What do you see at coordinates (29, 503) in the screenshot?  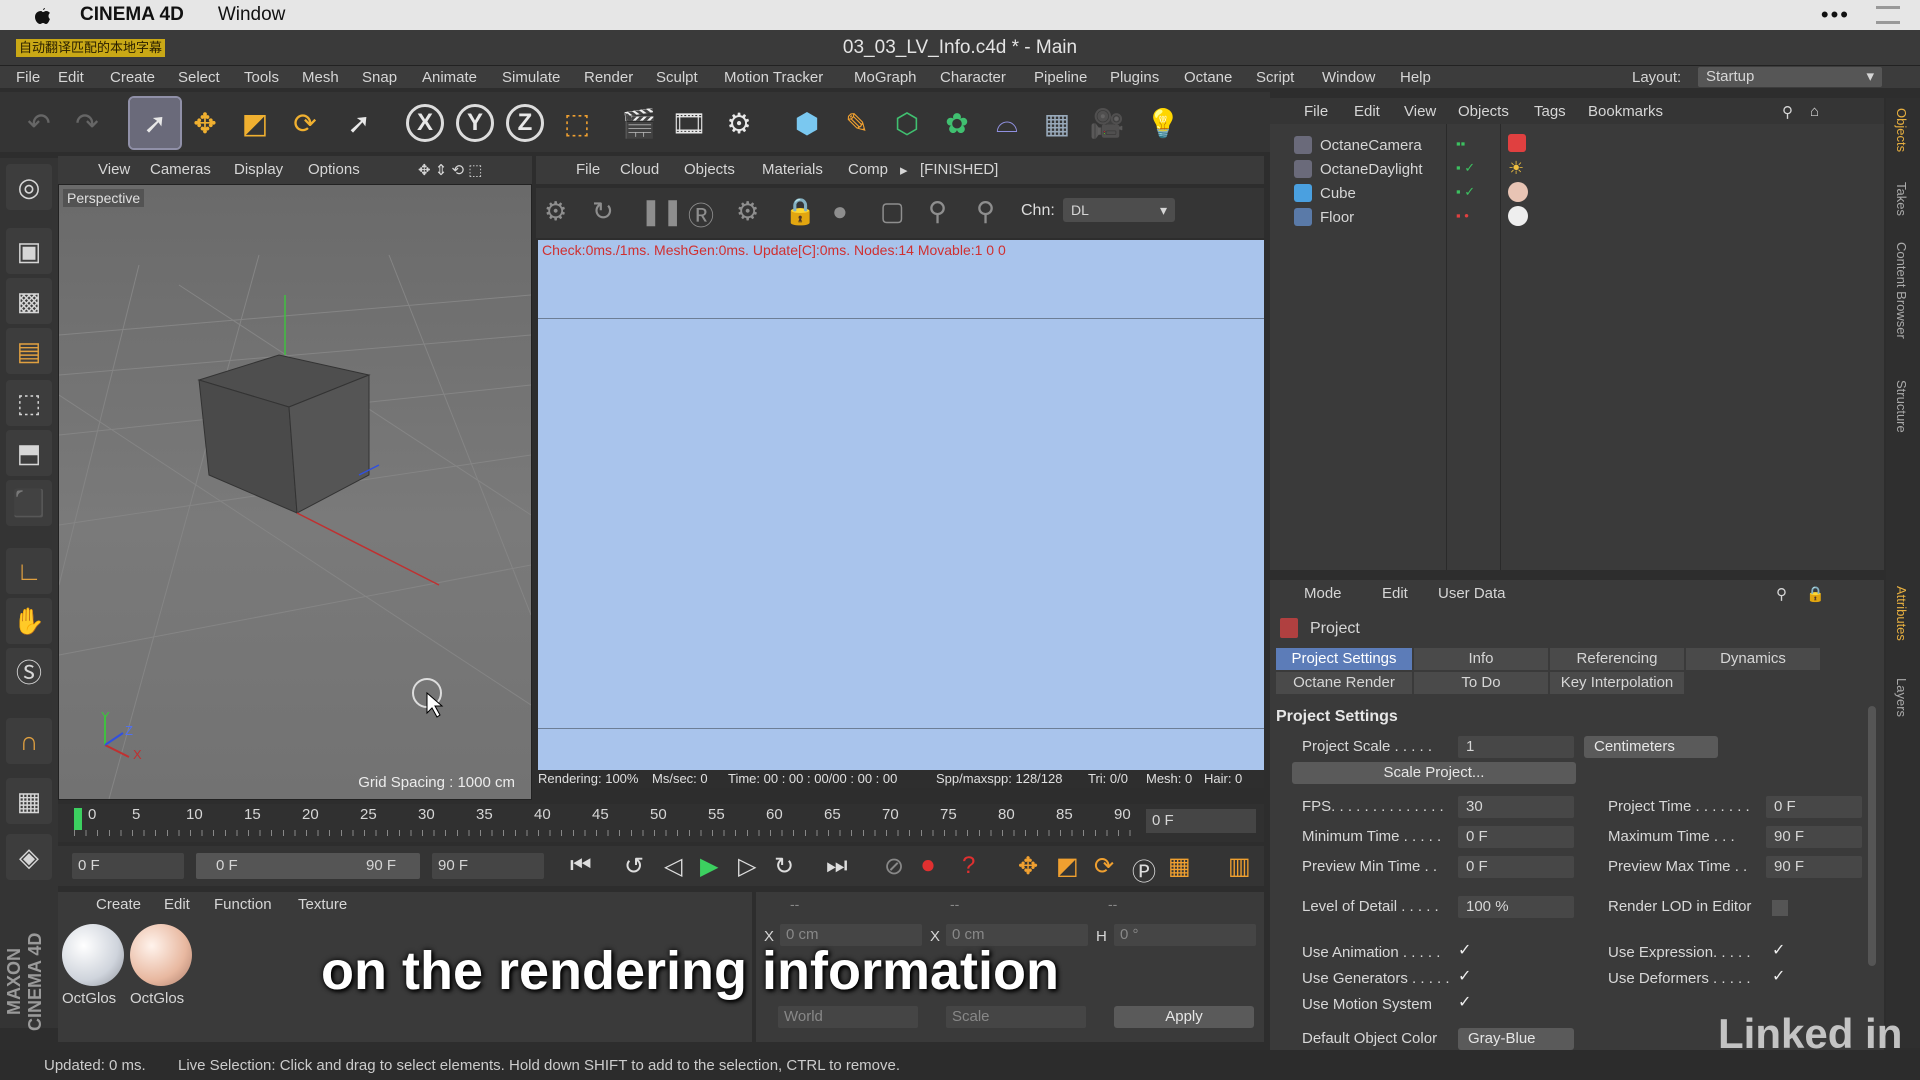 I see `polygons-mode-icon: ⬛` at bounding box center [29, 503].